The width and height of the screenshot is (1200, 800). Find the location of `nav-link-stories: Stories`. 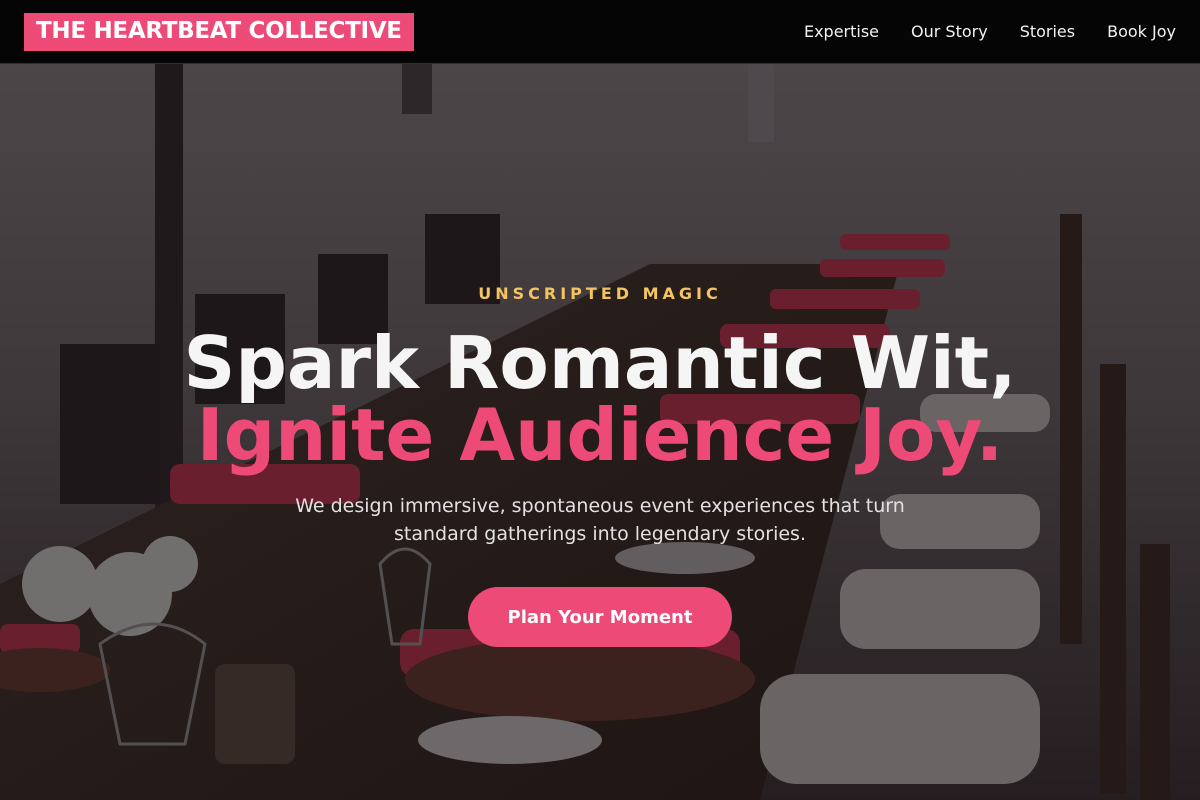

nav-link-stories: Stories is located at coordinates (1047, 31).